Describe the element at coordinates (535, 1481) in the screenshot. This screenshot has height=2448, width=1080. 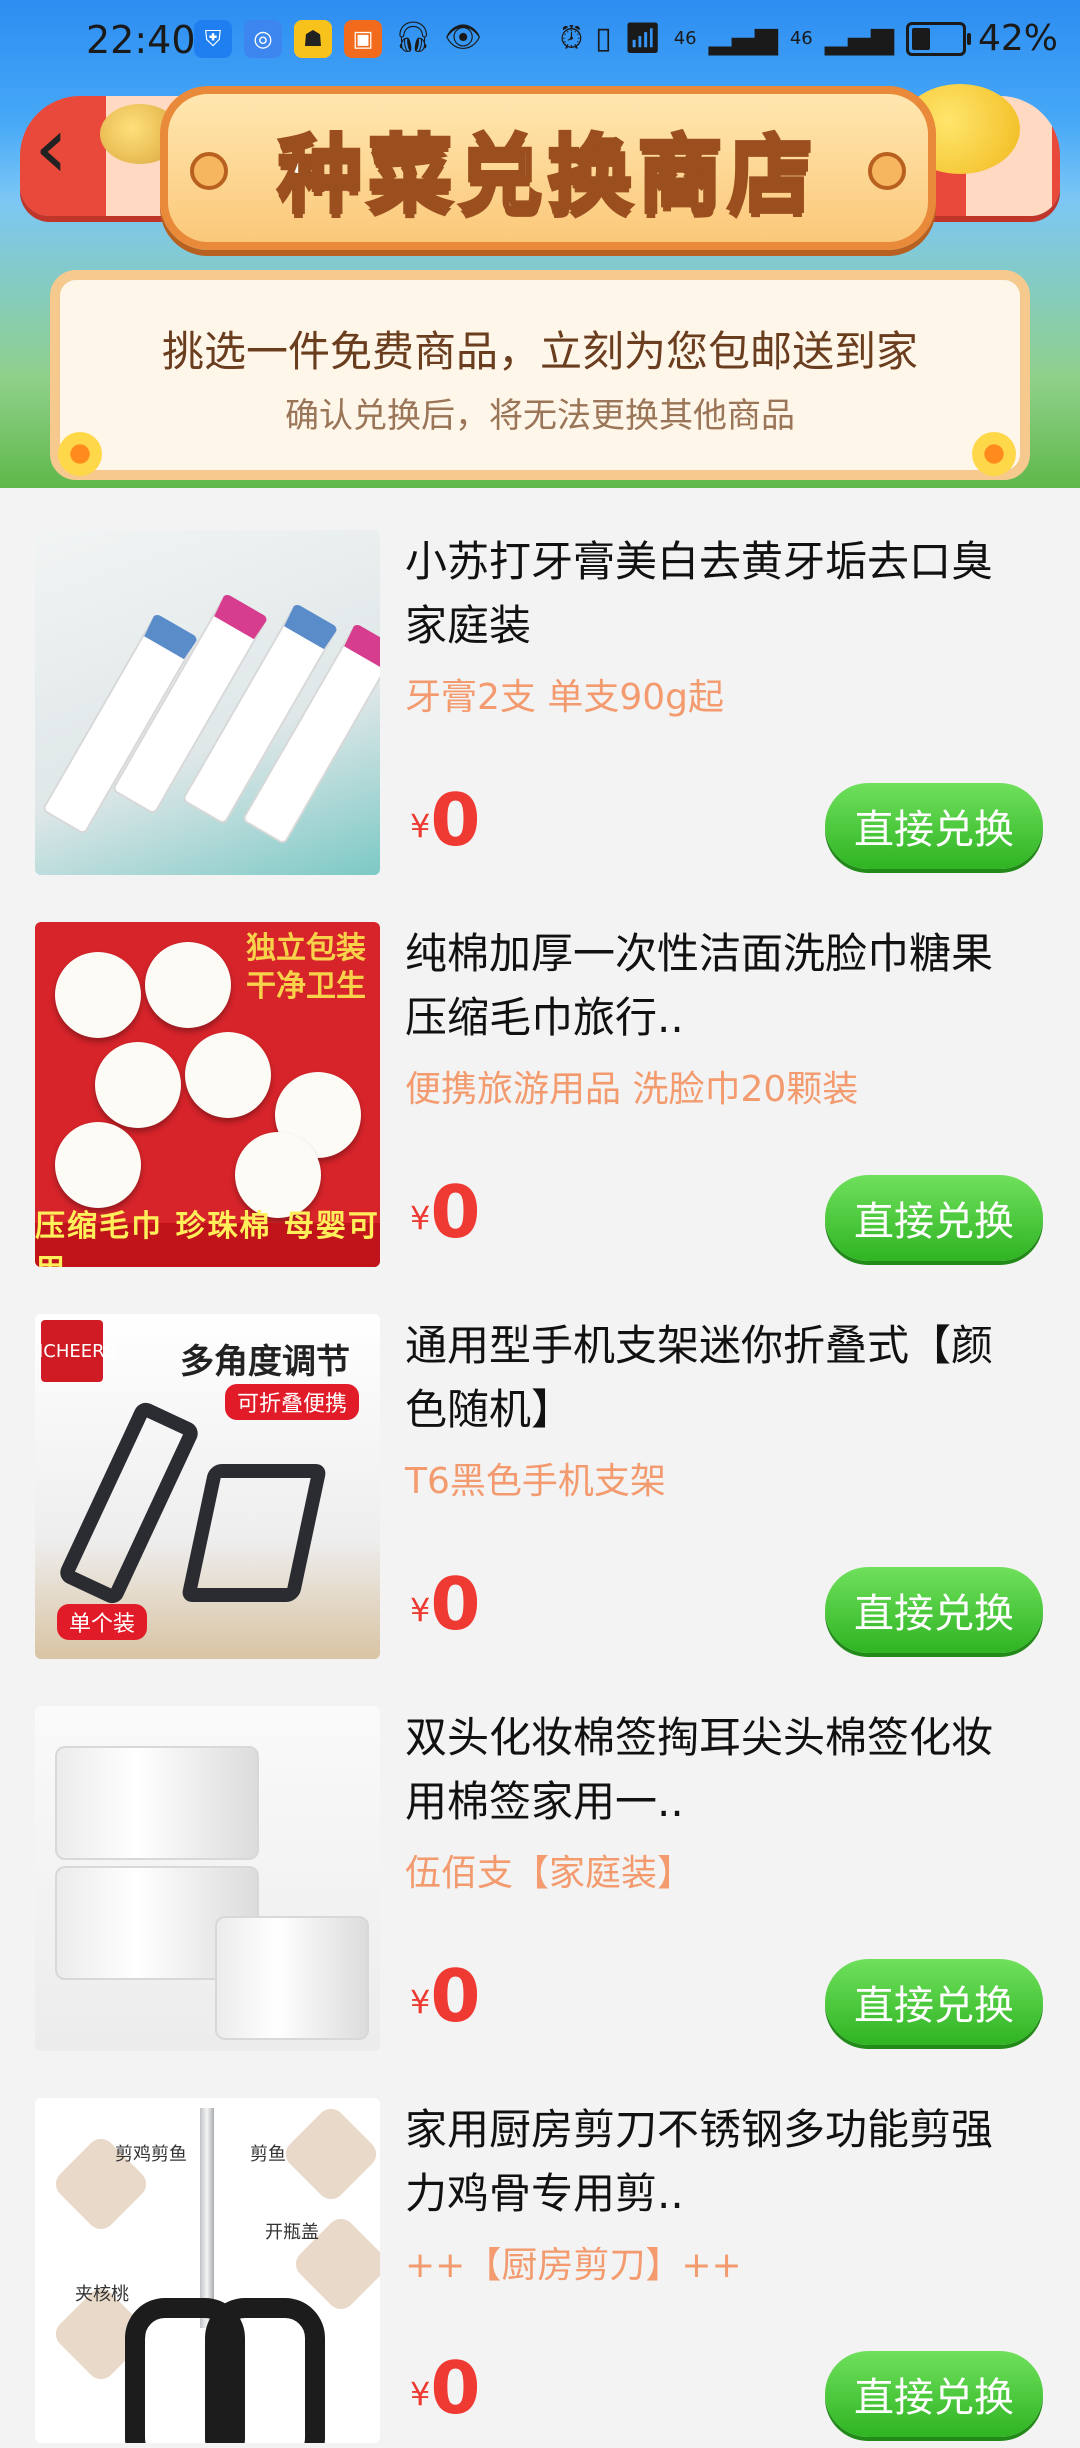
I see `product-spec: T6黑色手机支架` at that location.